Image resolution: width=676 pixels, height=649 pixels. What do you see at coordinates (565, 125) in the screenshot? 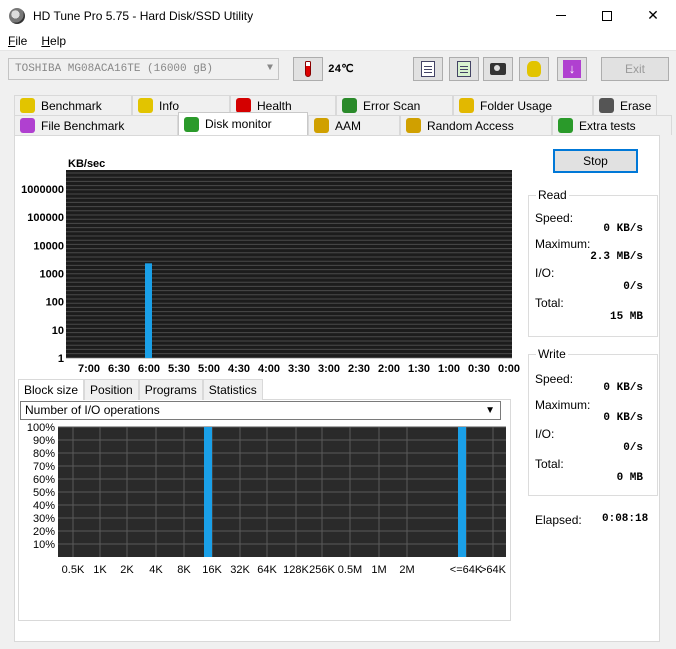
I see `extra-tests-icon` at bounding box center [565, 125].